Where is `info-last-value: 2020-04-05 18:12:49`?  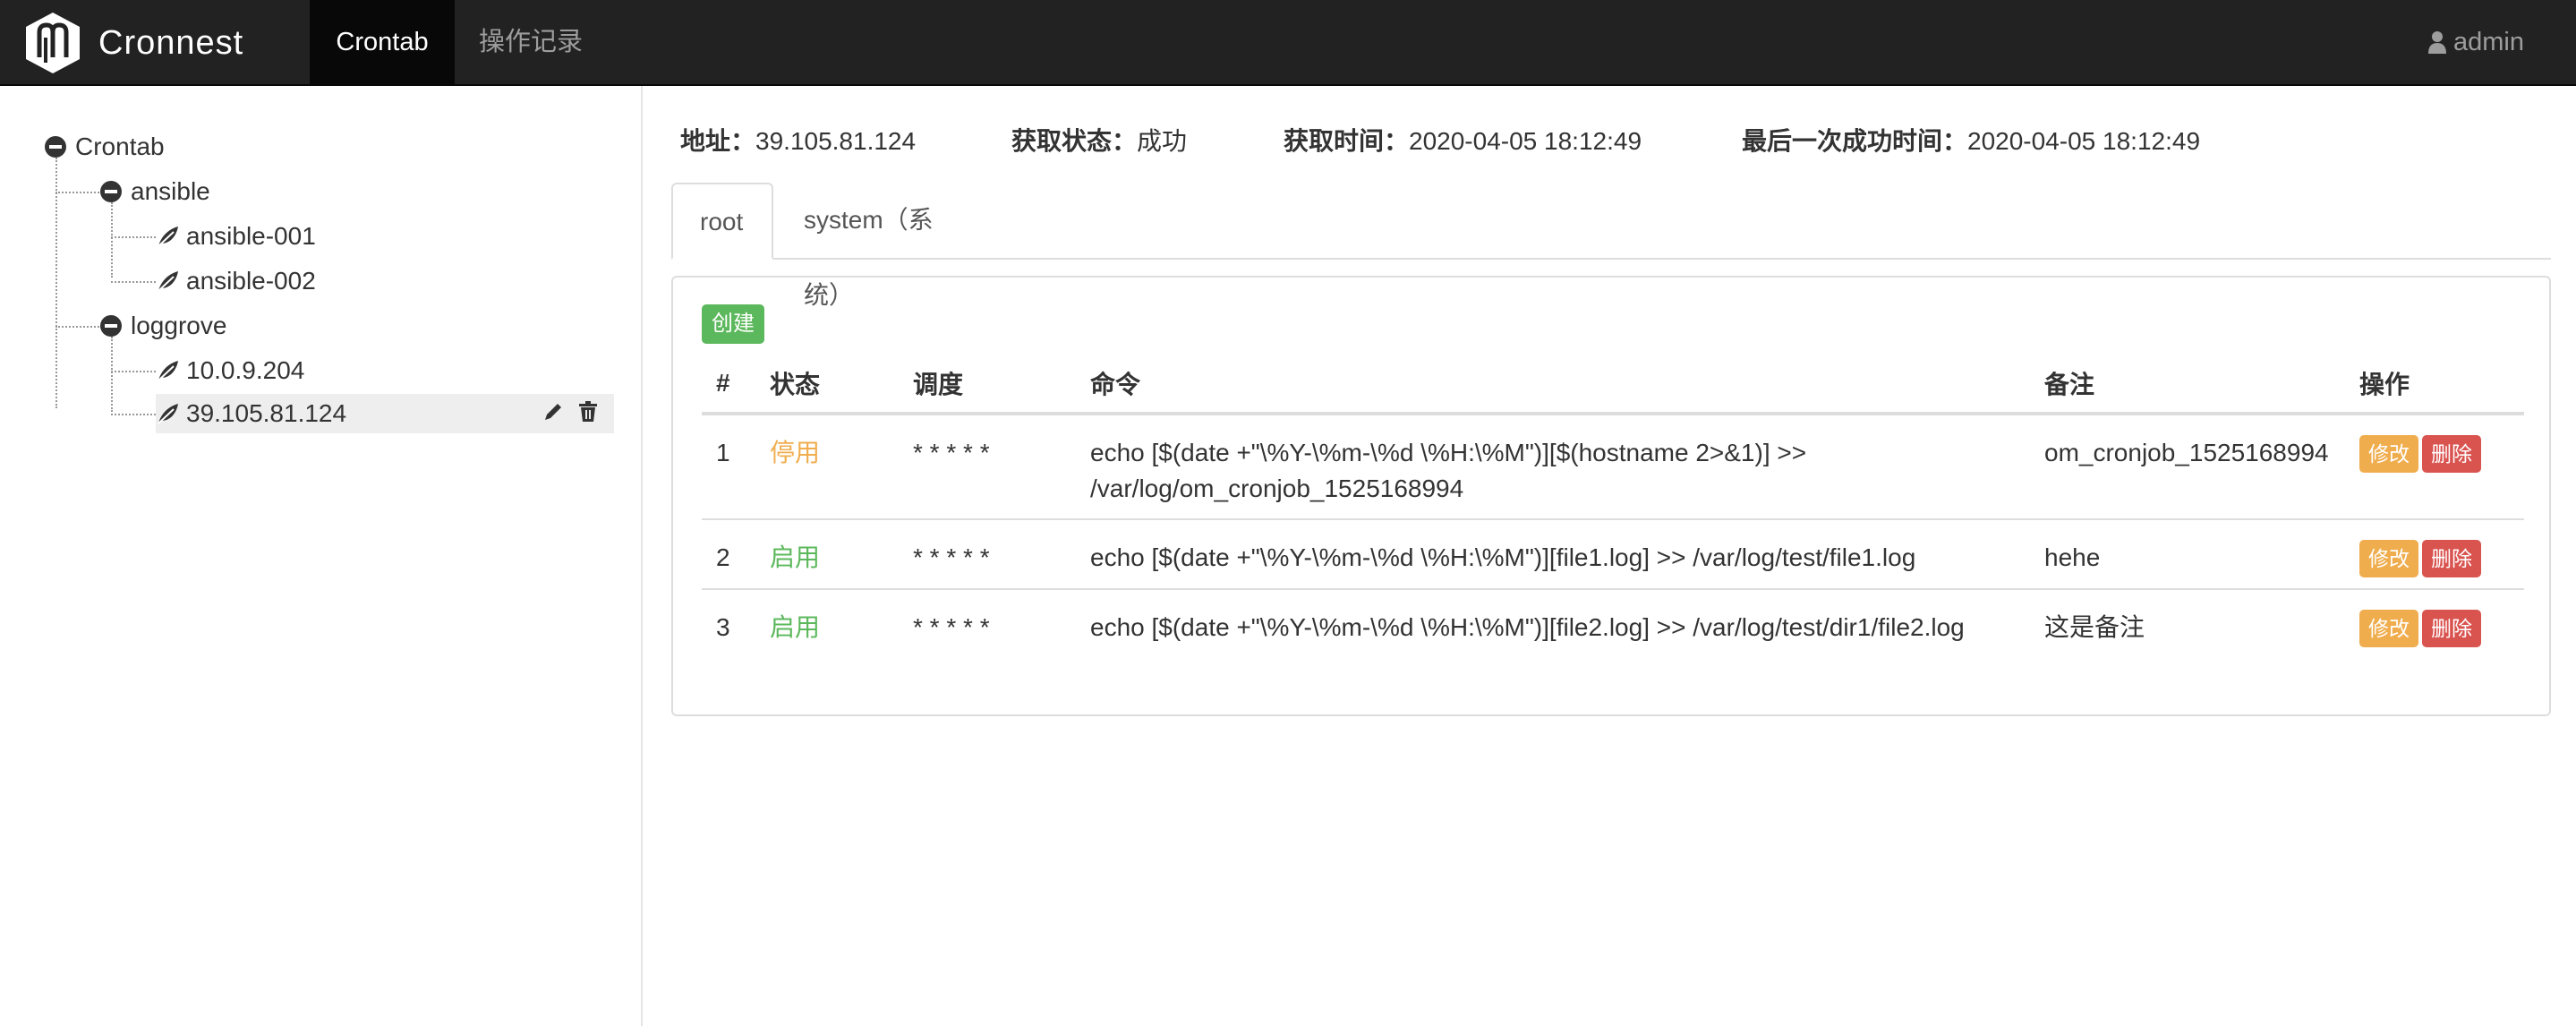 info-last-value: 2020-04-05 18:12:49 is located at coordinates (2084, 141).